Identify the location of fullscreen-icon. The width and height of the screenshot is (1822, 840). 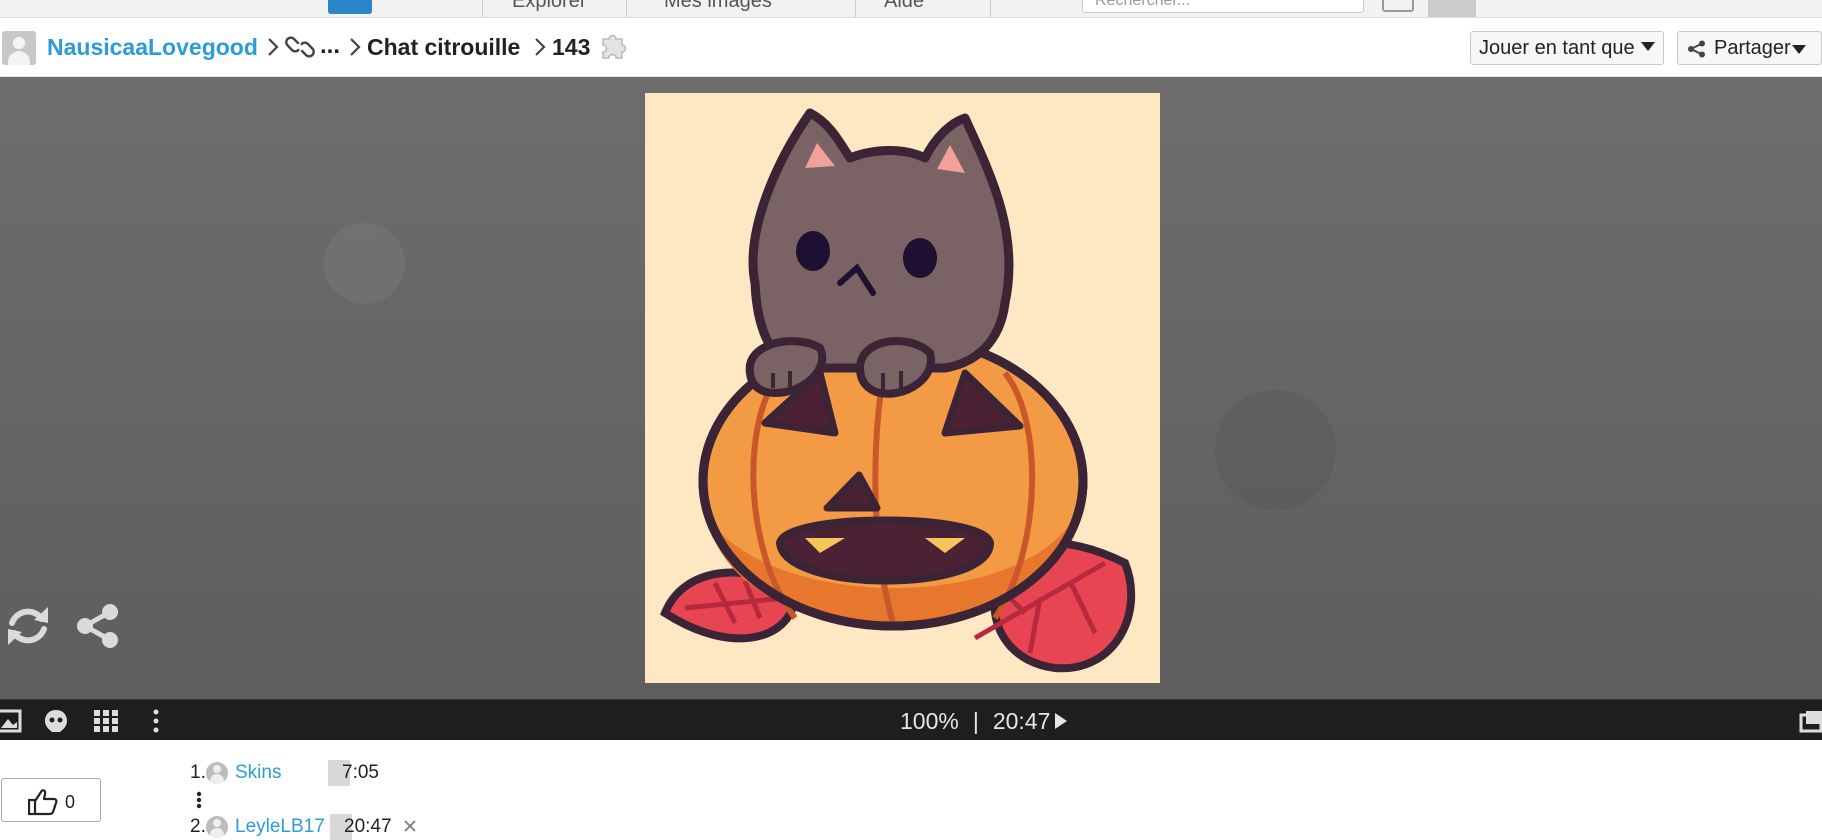
(1810, 721).